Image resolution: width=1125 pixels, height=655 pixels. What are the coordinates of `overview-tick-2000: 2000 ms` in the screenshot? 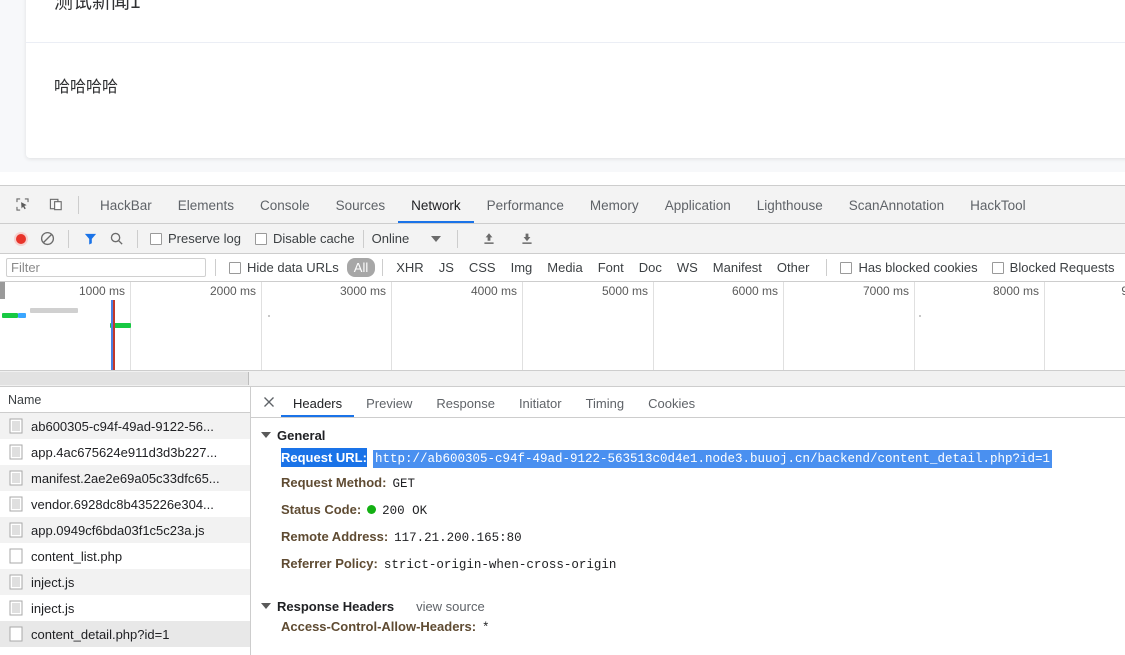 It's located at (232, 291).